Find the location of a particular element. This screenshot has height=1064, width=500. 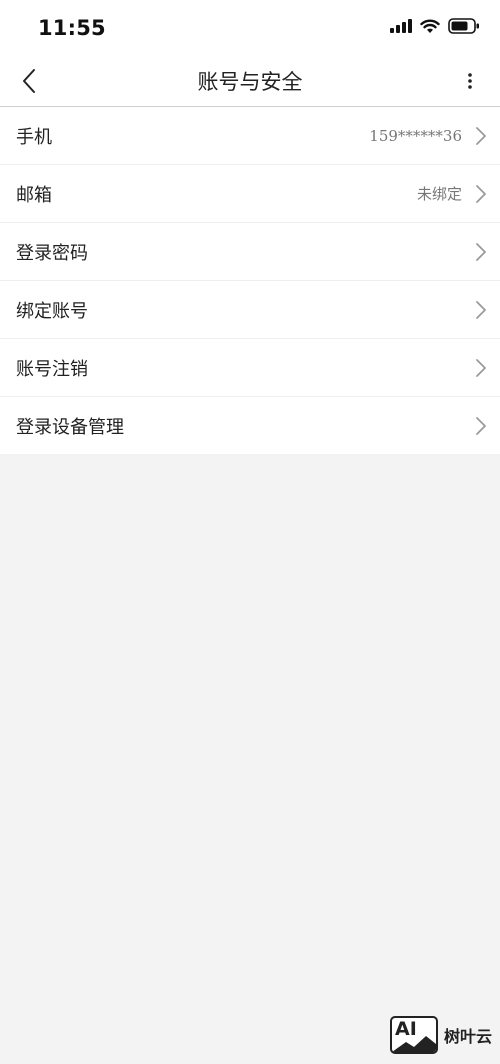

nav-bar: 账号与安全 is located at coordinates (250, 81).